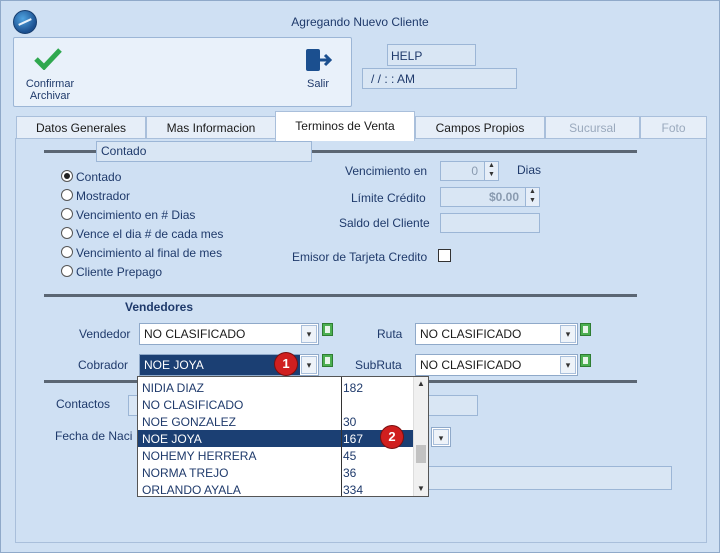  What do you see at coordinates (103, 365) in the screenshot?
I see `collector-label: Cobrador` at bounding box center [103, 365].